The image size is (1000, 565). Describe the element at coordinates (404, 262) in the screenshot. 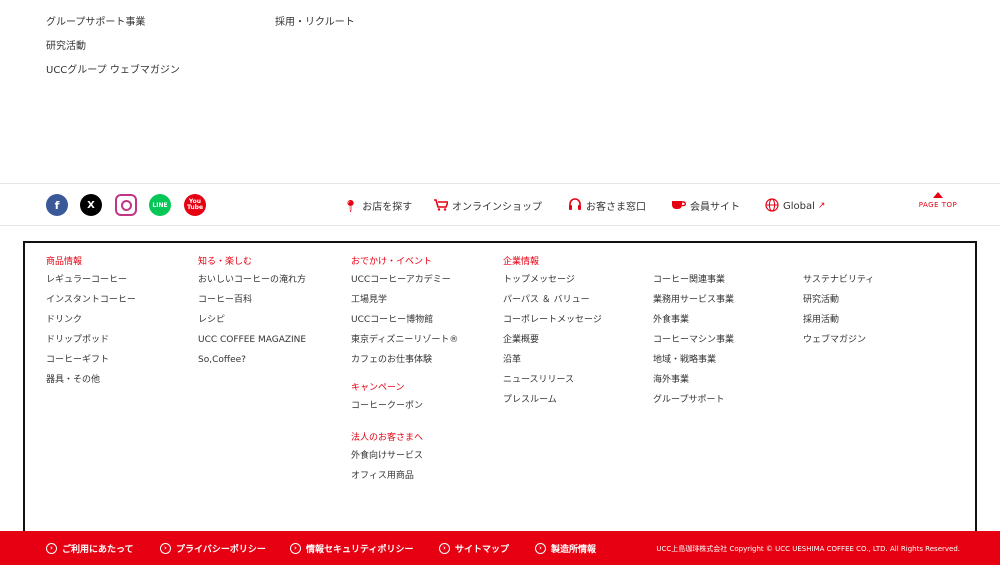

I see `column-heading: おでかけ・イベント` at that location.